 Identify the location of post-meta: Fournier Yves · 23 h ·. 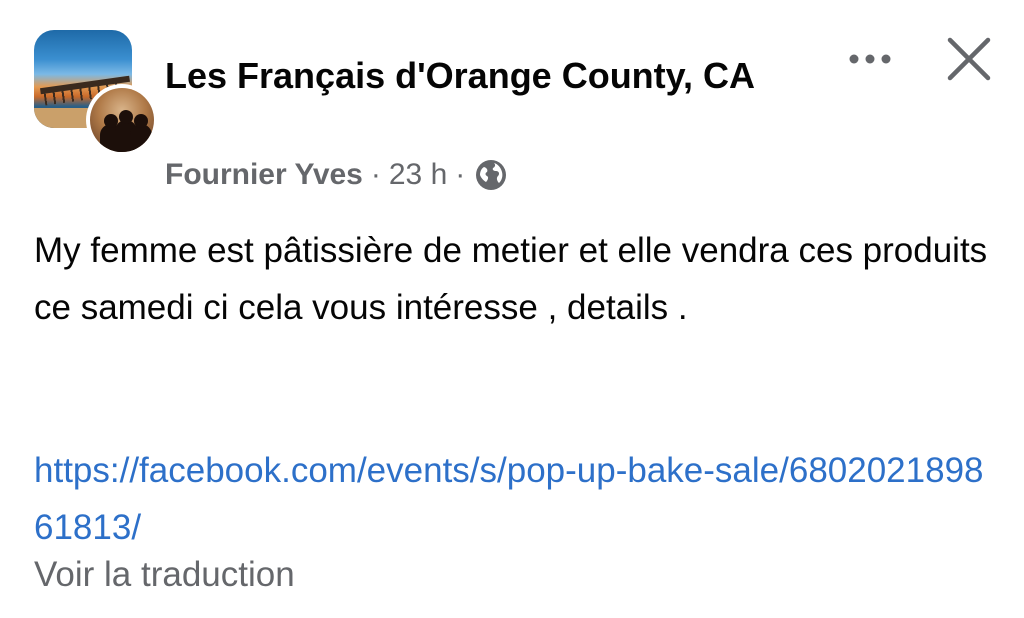
(336, 175).